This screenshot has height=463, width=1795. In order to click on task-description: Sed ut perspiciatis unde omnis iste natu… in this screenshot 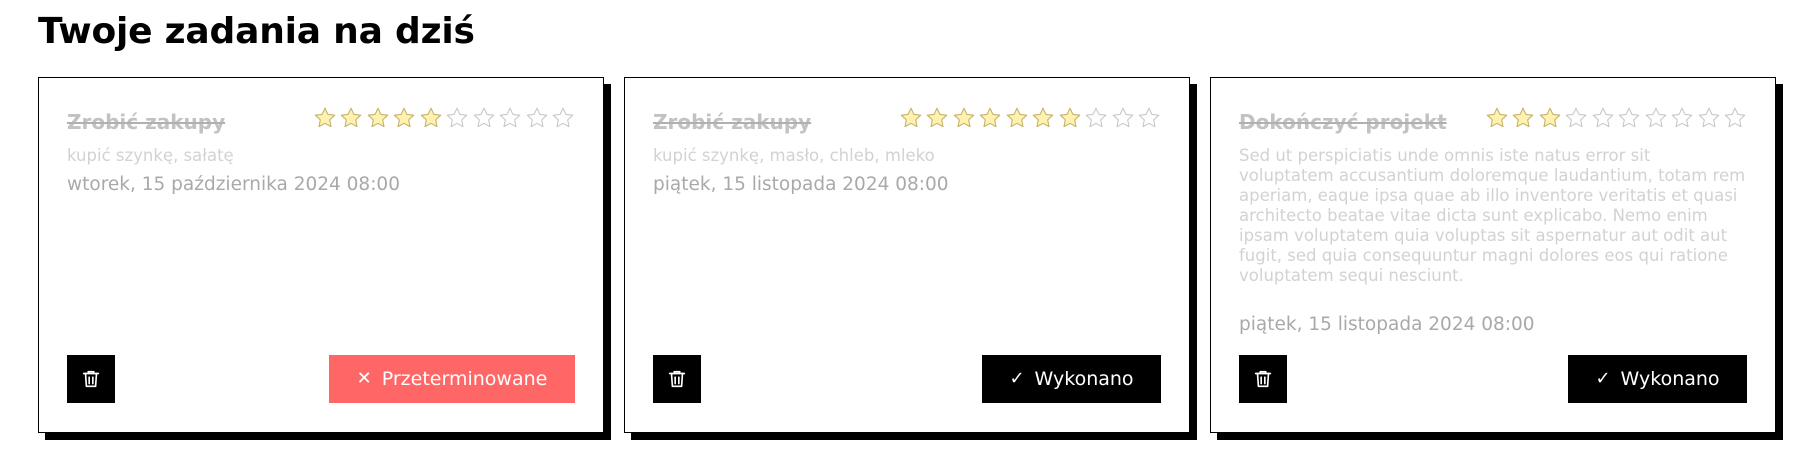, I will do `click(1492, 215)`.